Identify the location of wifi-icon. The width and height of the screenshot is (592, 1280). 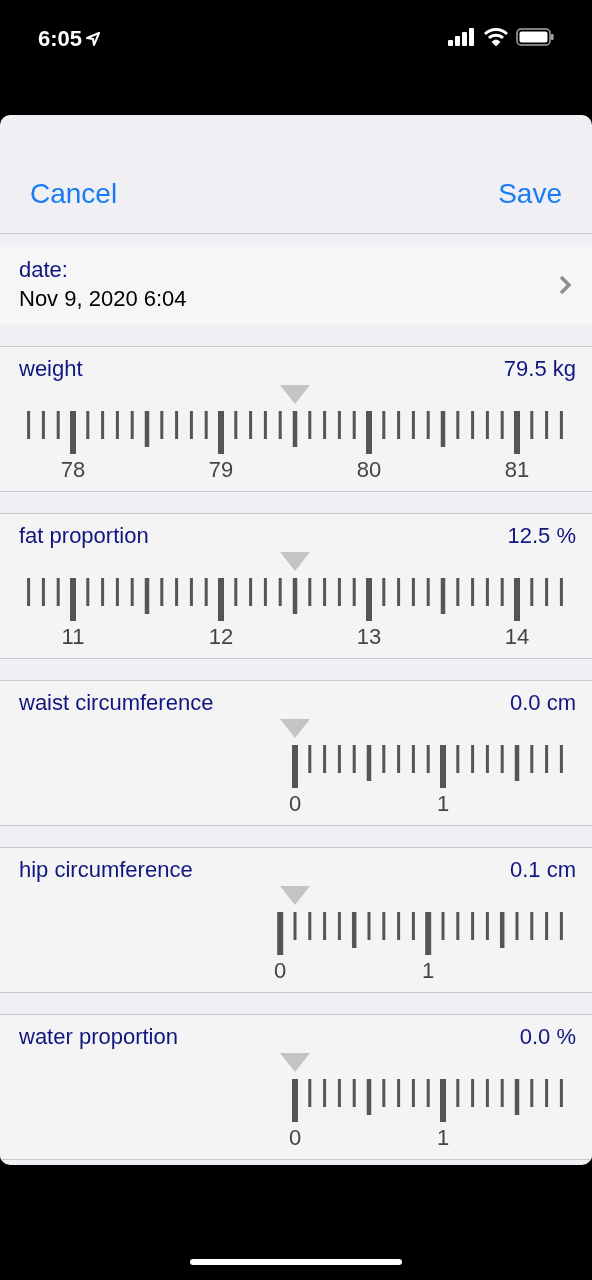
(496, 37).